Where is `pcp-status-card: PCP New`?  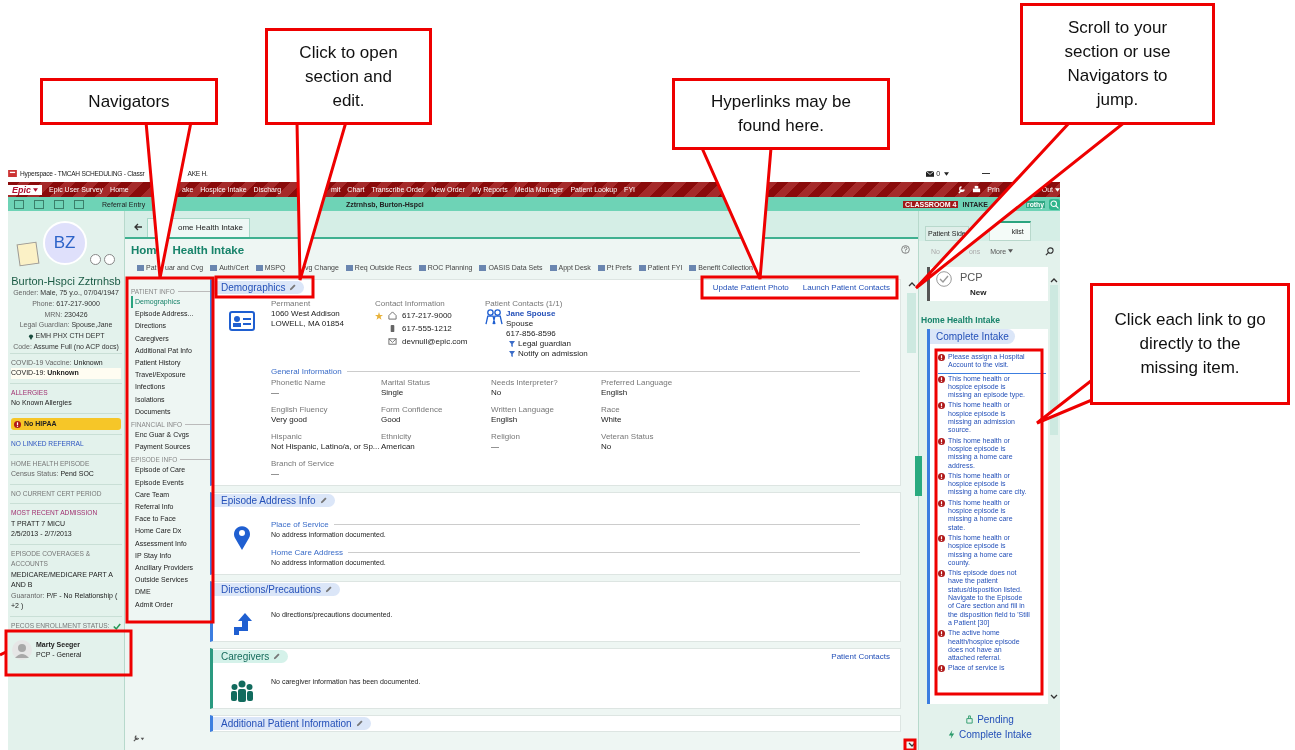
pcp-status-card: PCP New is located at coordinates (987, 284).